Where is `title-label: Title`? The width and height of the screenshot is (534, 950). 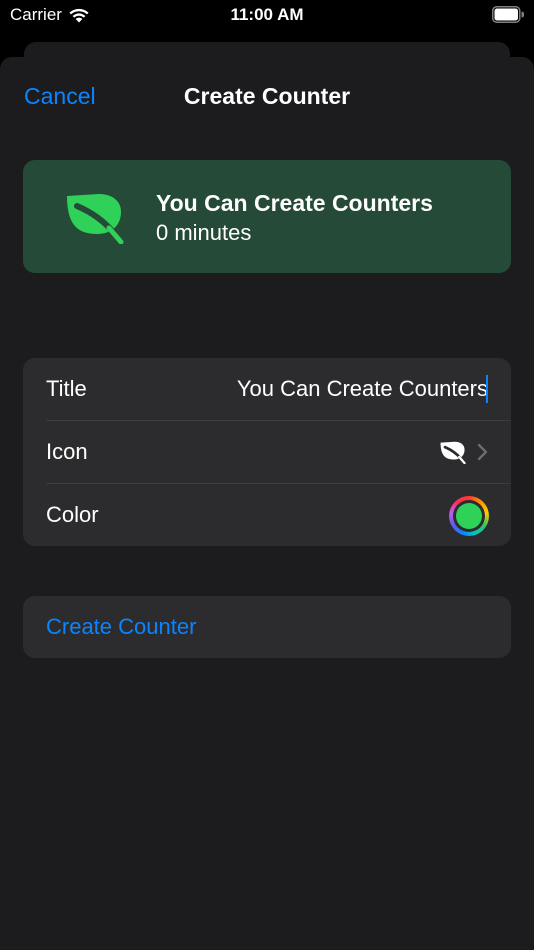
title-label: Title is located at coordinates (66, 388).